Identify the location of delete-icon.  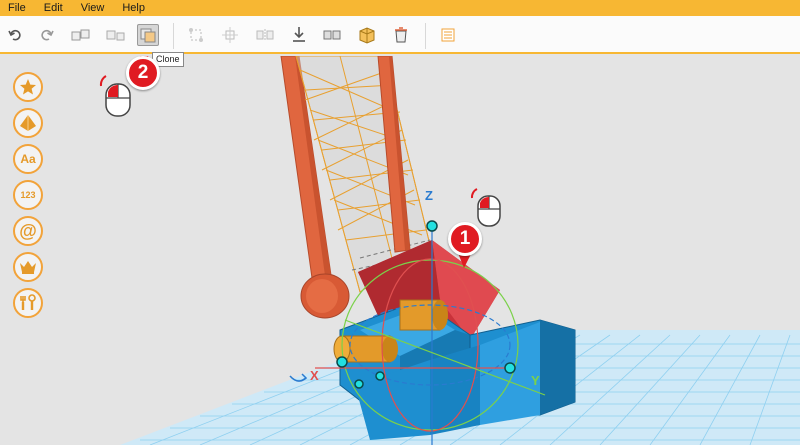
(401, 35).